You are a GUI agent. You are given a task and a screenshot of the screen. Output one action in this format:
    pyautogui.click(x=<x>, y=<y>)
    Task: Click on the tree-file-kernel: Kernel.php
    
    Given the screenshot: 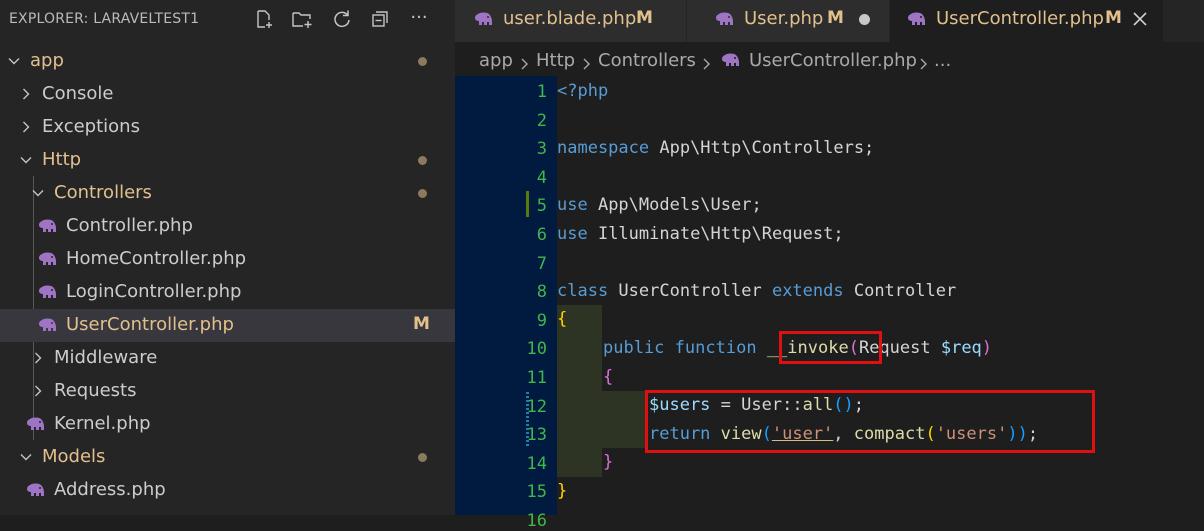 What is the action you would take?
    pyautogui.click(x=227, y=424)
    